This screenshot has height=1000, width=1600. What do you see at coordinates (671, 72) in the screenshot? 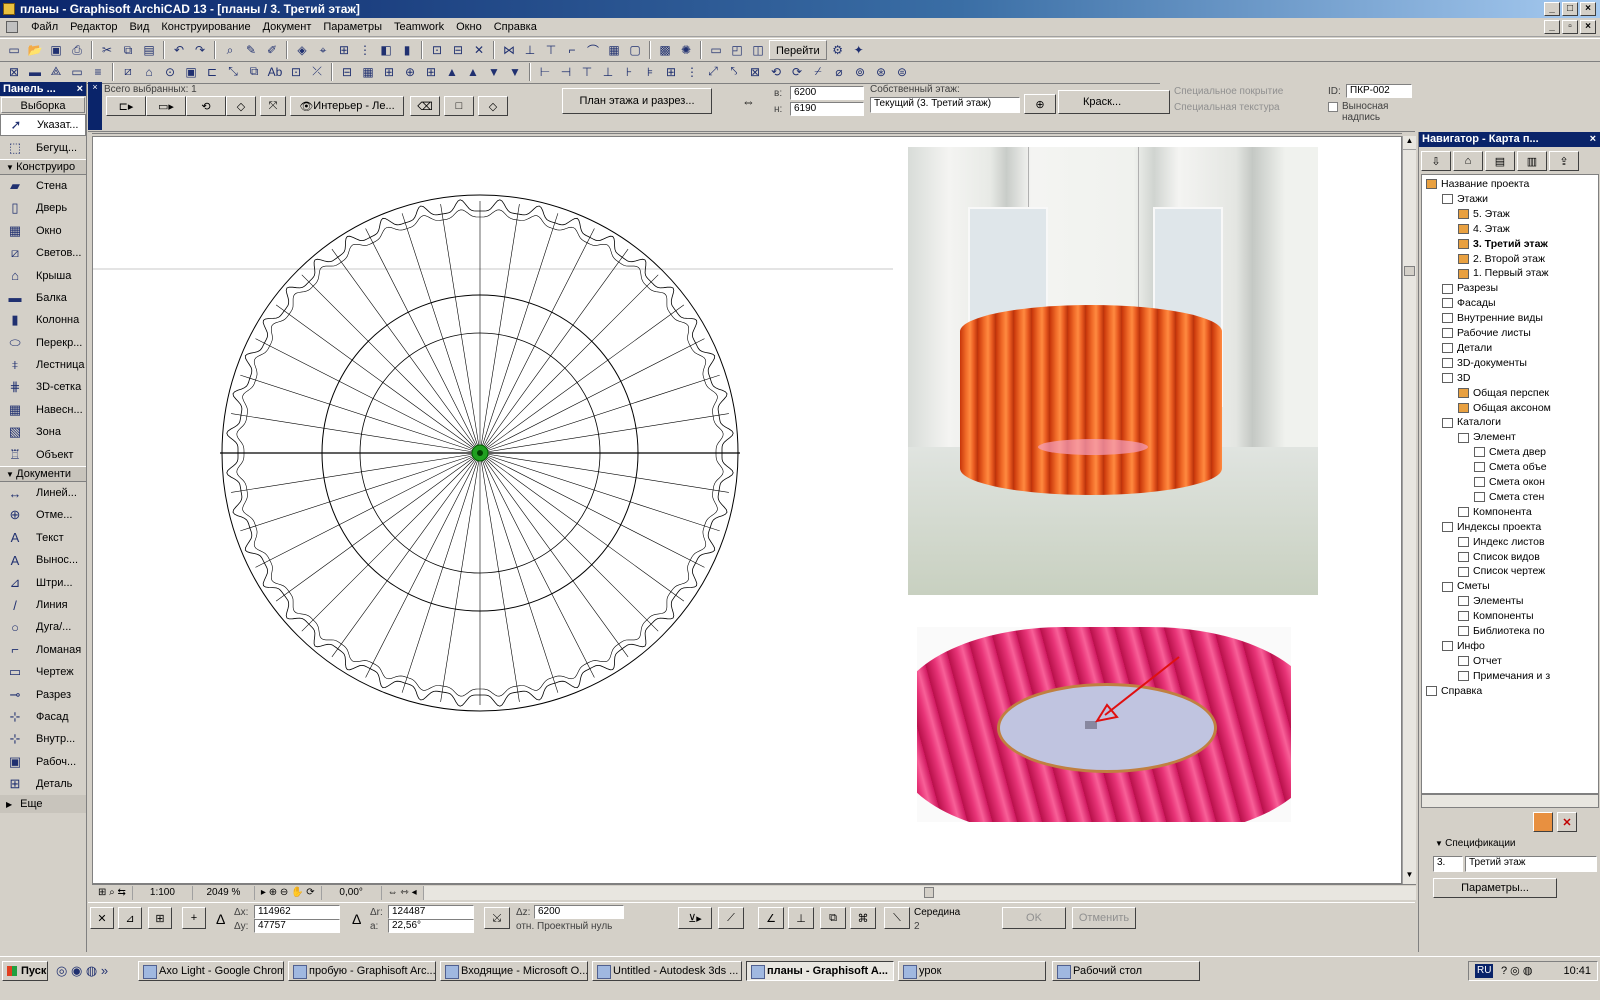
I see `edit-tool-30-icon: ⊞` at bounding box center [671, 72].